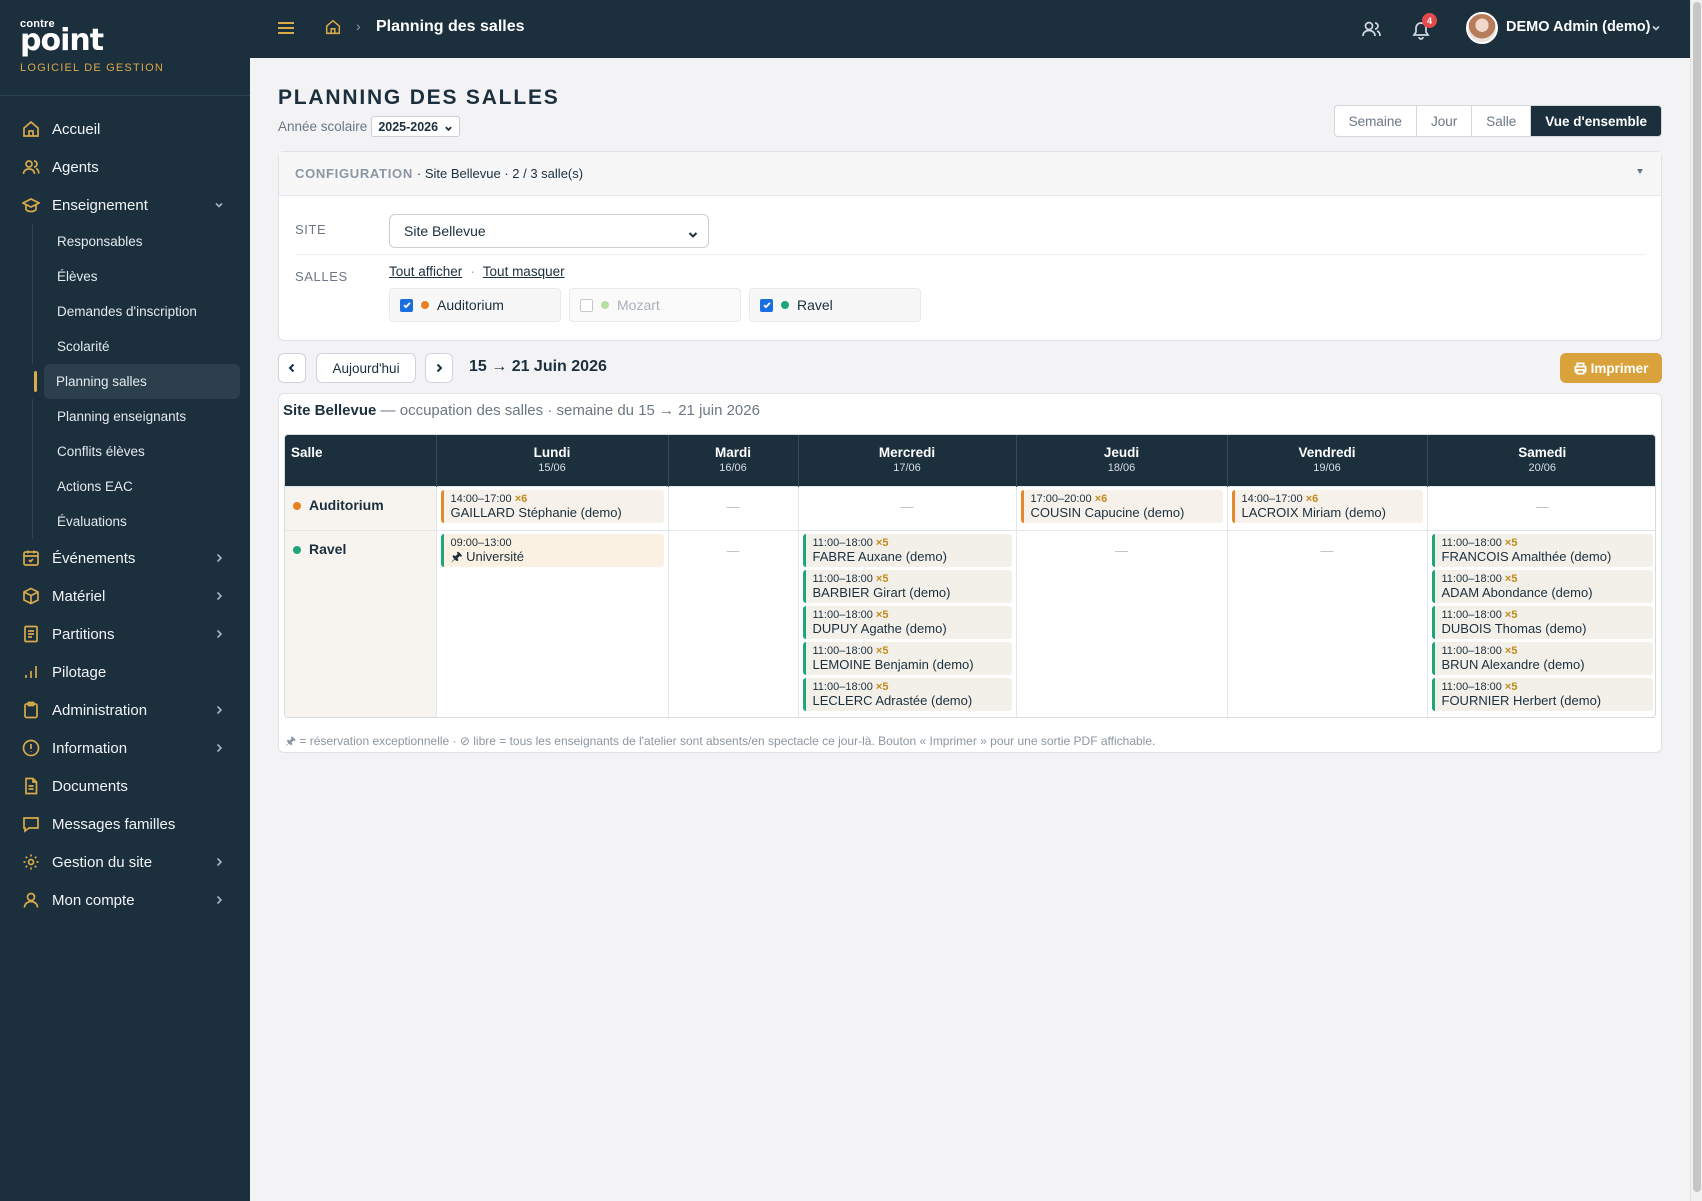  Describe the element at coordinates (141, 416) in the screenshot. I see `sidebar-subitem: Planning enseignants` at that location.